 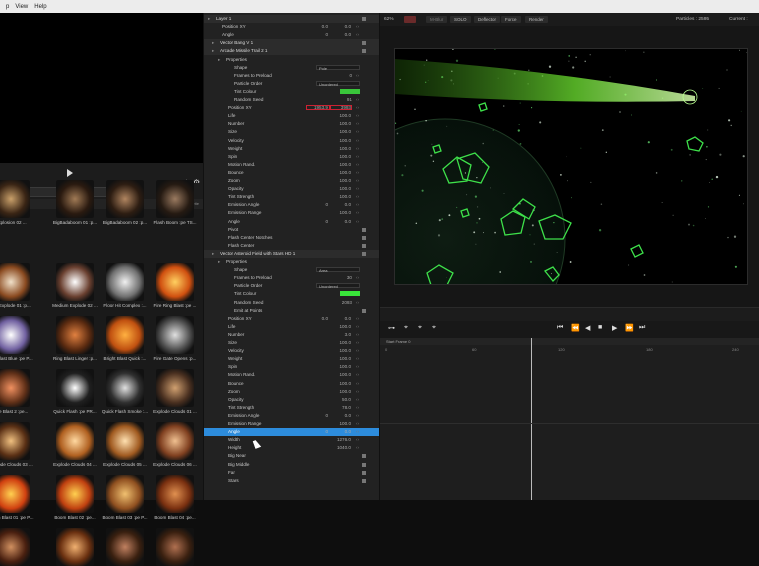 What do you see at coordinates (40, 7) in the screenshot?
I see `menu-item-help: Help` at bounding box center [40, 7].